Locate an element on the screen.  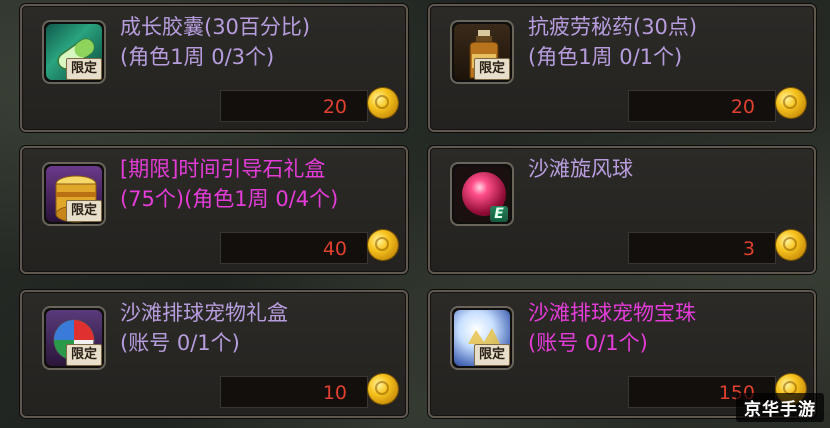
item-name-line1: 抗疲劳秘药(30点) is located at coordinates (613, 27).